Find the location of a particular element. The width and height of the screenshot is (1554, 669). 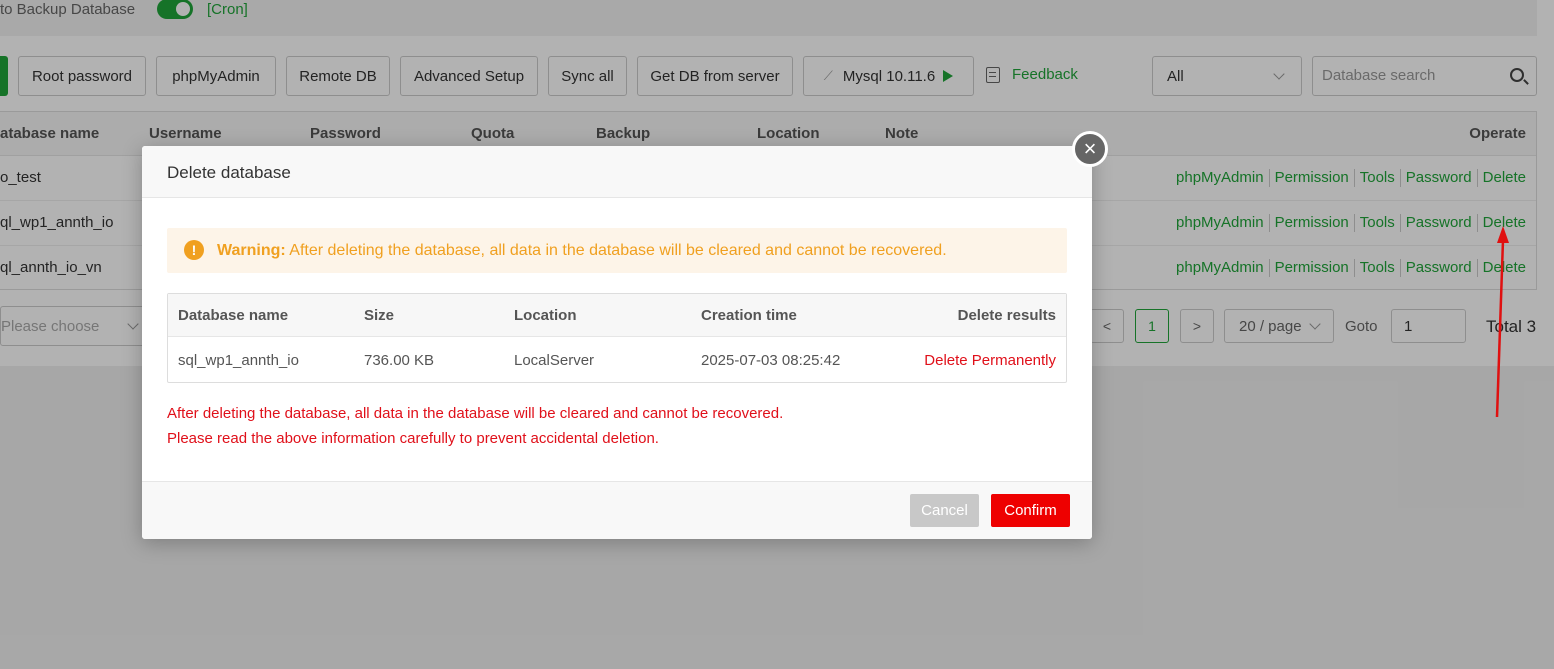

warning-icon: ! is located at coordinates (194, 250).